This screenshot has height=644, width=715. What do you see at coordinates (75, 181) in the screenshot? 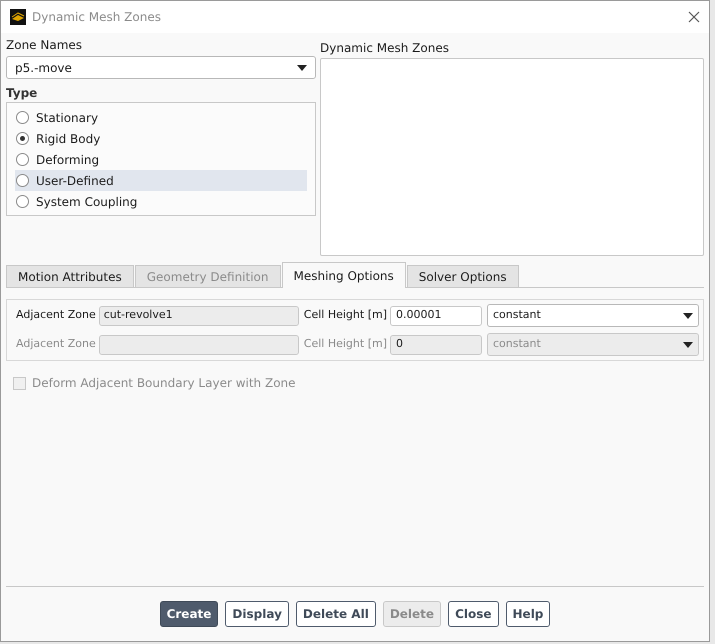
I see `radio-label: User-Defined` at bounding box center [75, 181].